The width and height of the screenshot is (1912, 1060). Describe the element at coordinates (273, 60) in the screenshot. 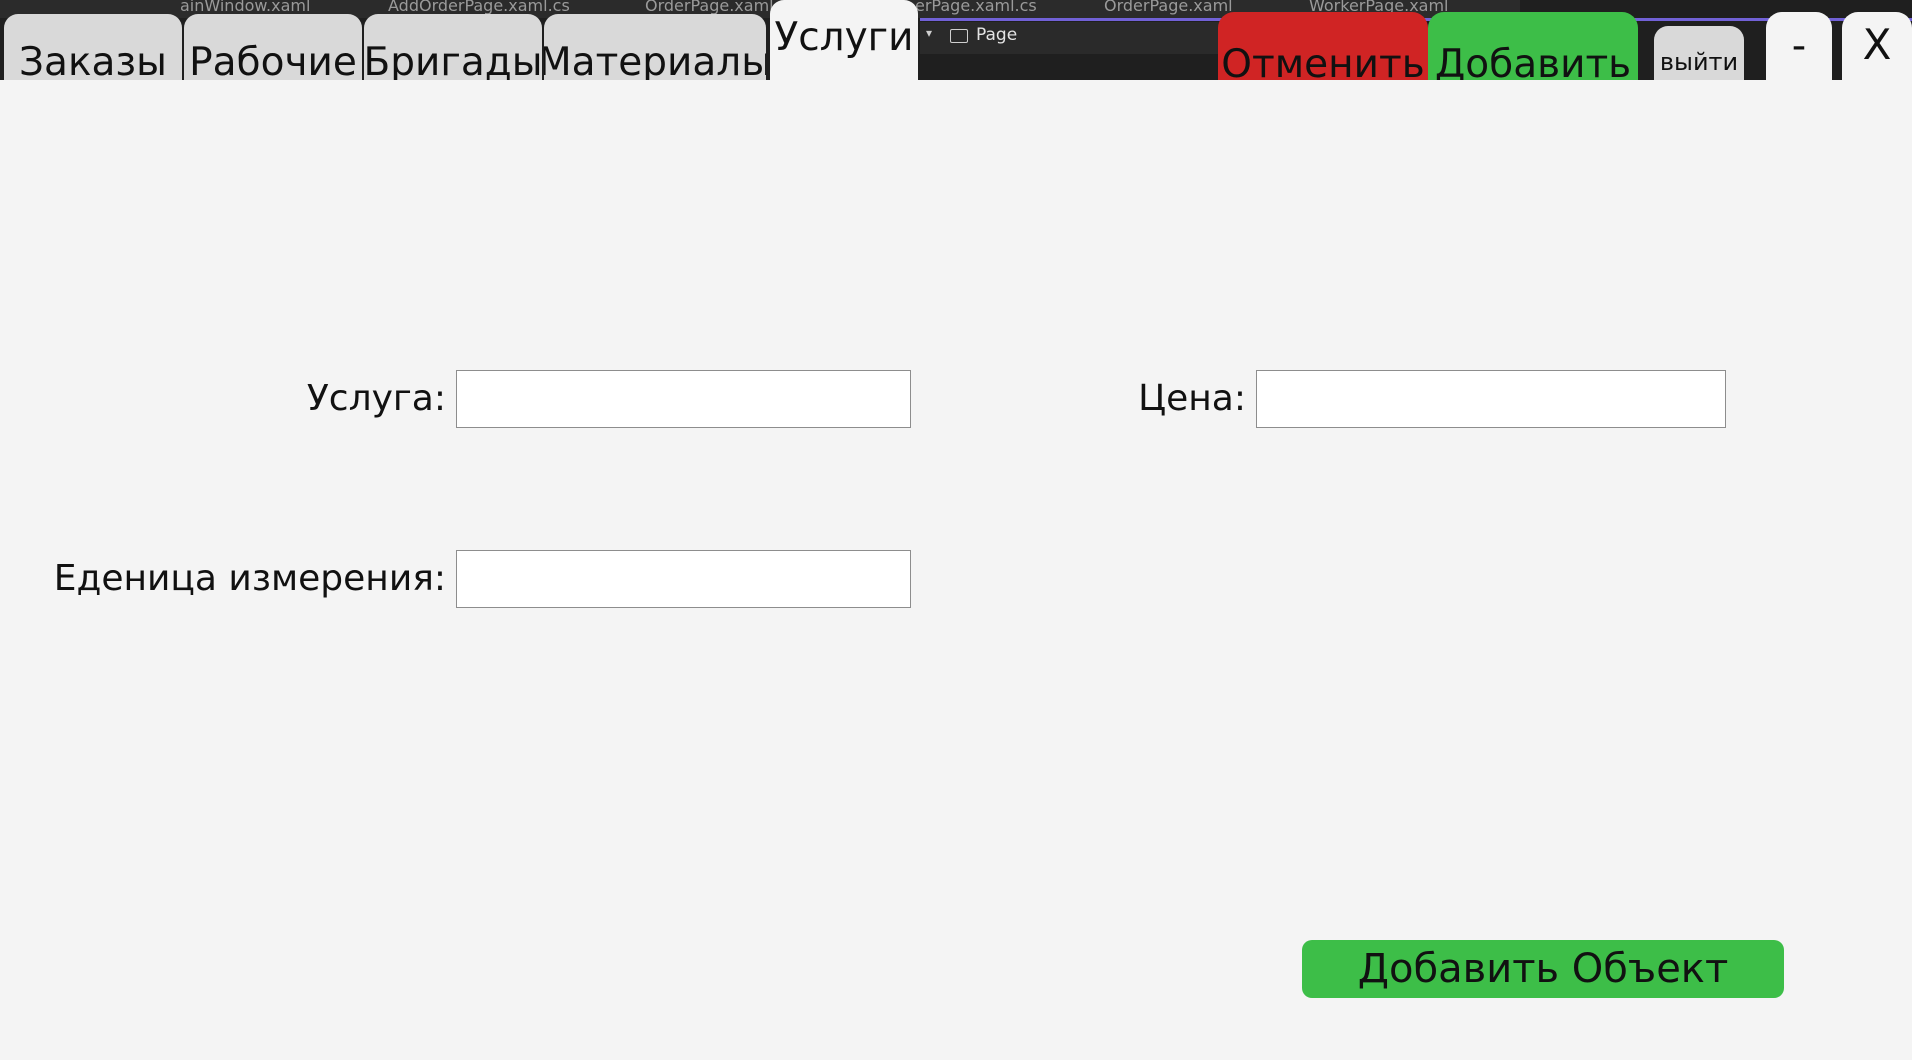

I see `tab-label: Рабочие` at that location.